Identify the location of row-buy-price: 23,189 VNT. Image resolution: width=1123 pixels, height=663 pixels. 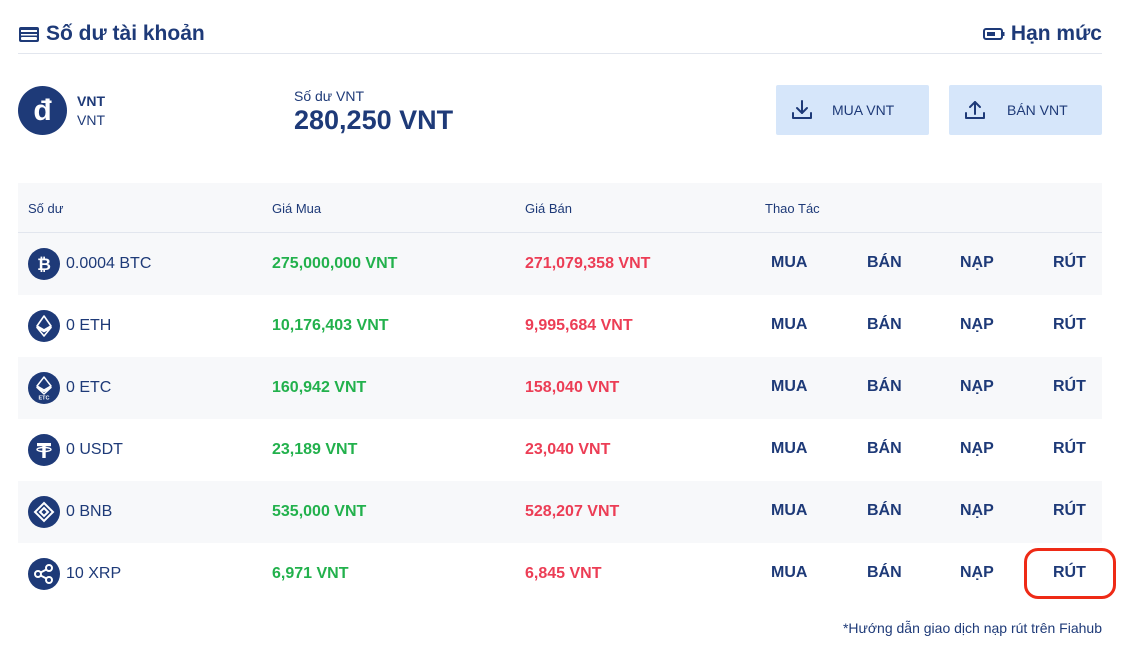
(315, 449).